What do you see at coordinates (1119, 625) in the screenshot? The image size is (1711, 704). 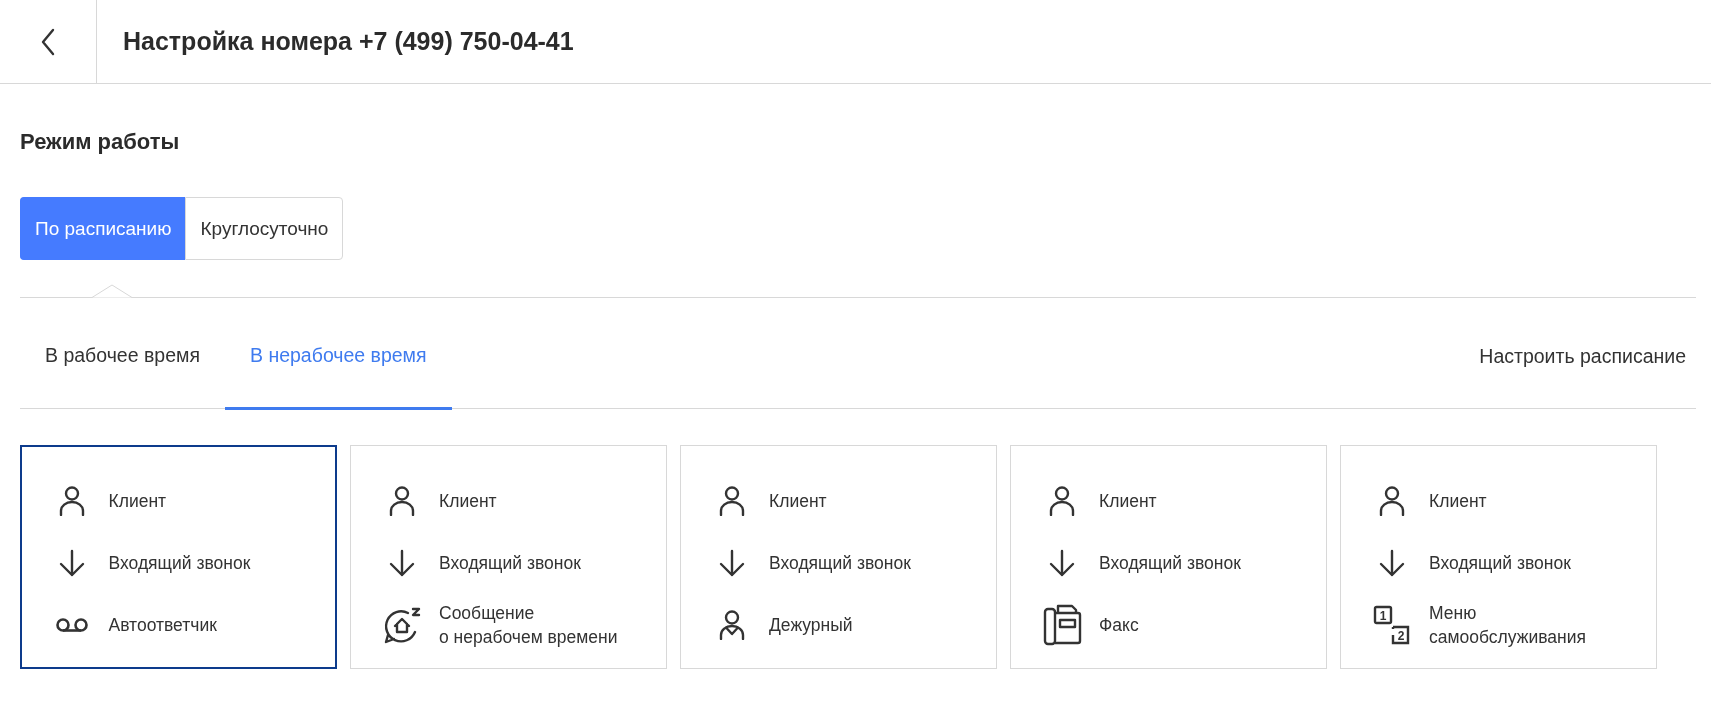 I see `step-label: Факс` at bounding box center [1119, 625].